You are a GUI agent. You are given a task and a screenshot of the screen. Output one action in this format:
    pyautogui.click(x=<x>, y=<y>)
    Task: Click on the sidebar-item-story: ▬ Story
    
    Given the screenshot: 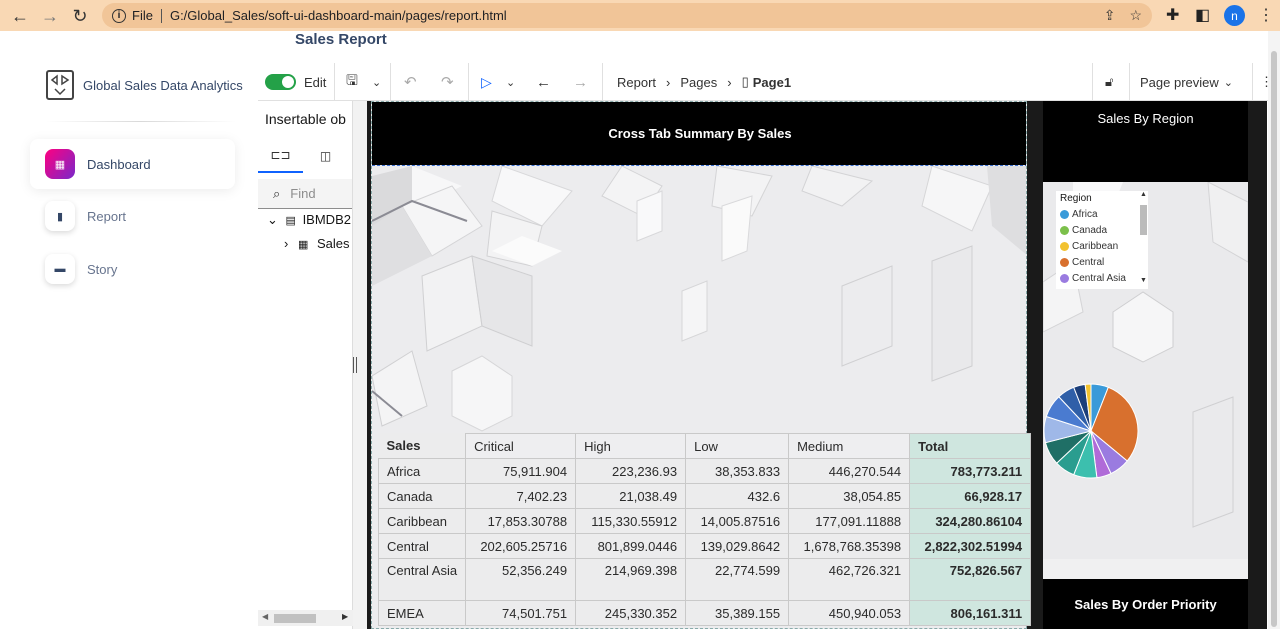 What is the action you would take?
    pyautogui.click(x=132, y=269)
    